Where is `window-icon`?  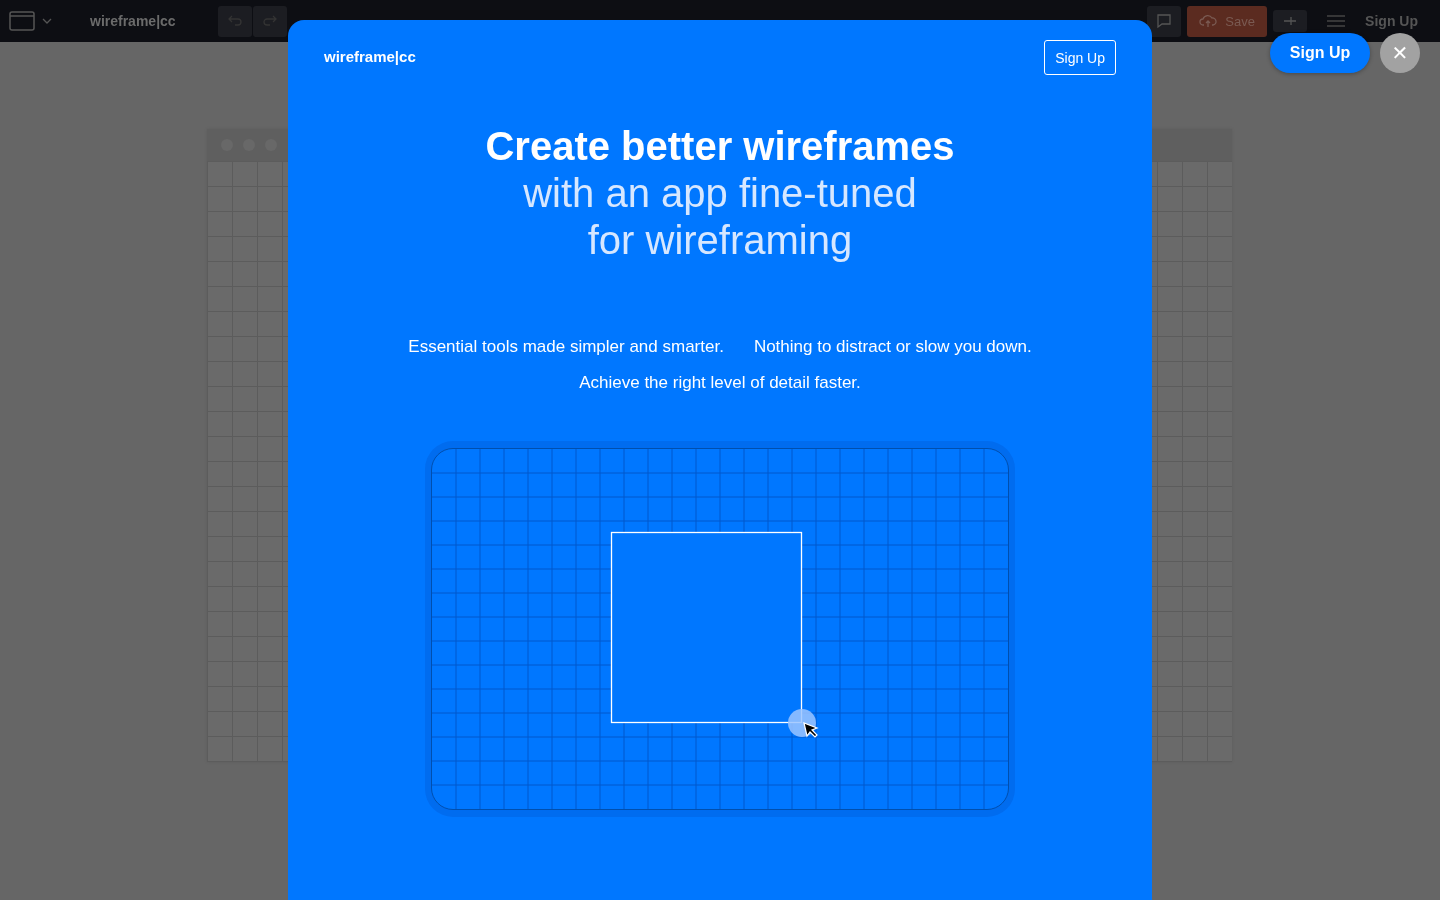 window-icon is located at coordinates (22, 21).